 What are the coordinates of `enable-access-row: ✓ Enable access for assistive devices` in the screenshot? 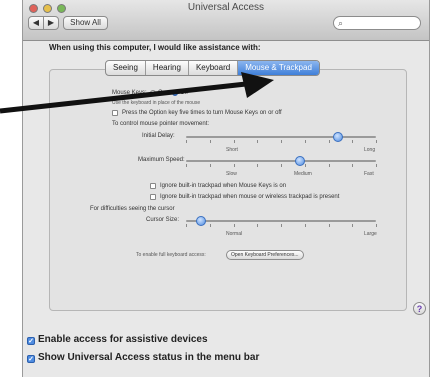 It's located at (117, 339).